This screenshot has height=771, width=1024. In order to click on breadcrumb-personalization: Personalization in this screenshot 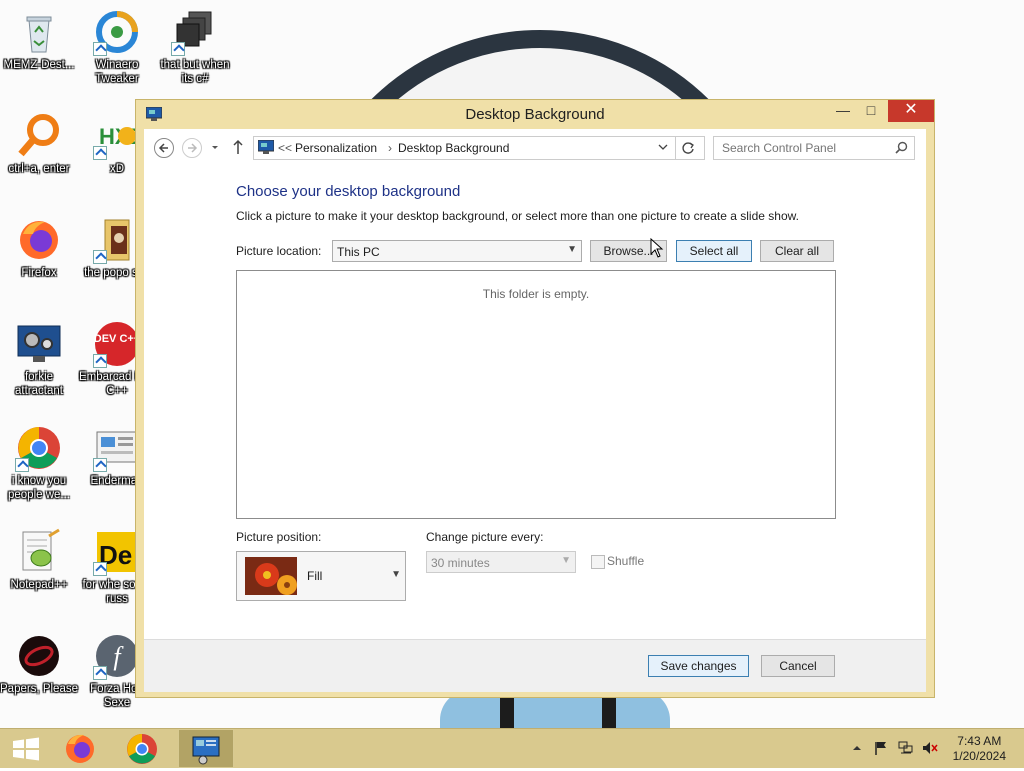, I will do `click(336, 148)`.